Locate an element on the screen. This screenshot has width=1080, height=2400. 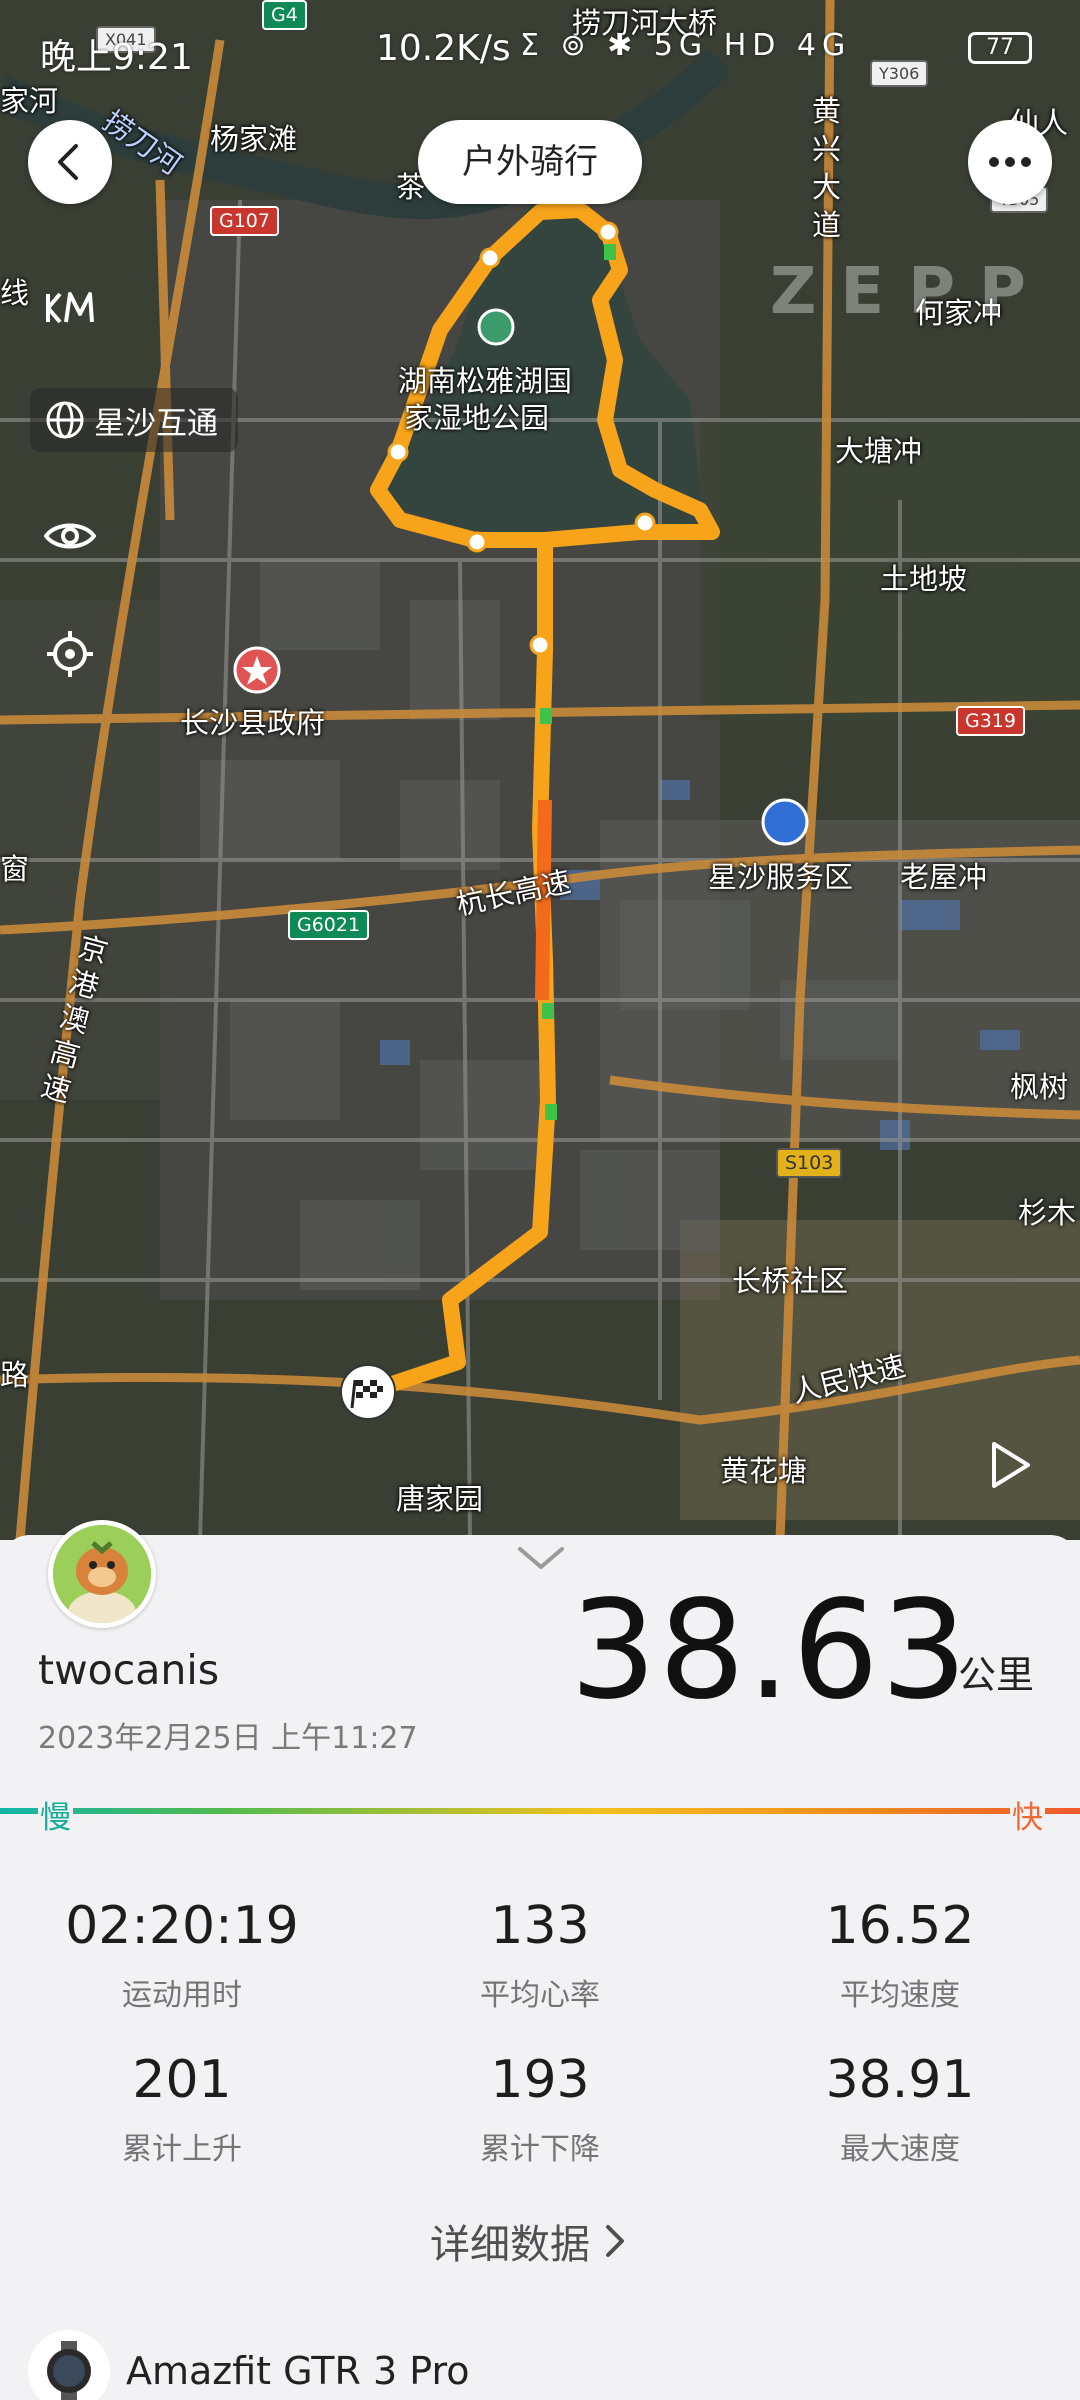
distance-unit: 公里 is located at coordinates (996, 1675).